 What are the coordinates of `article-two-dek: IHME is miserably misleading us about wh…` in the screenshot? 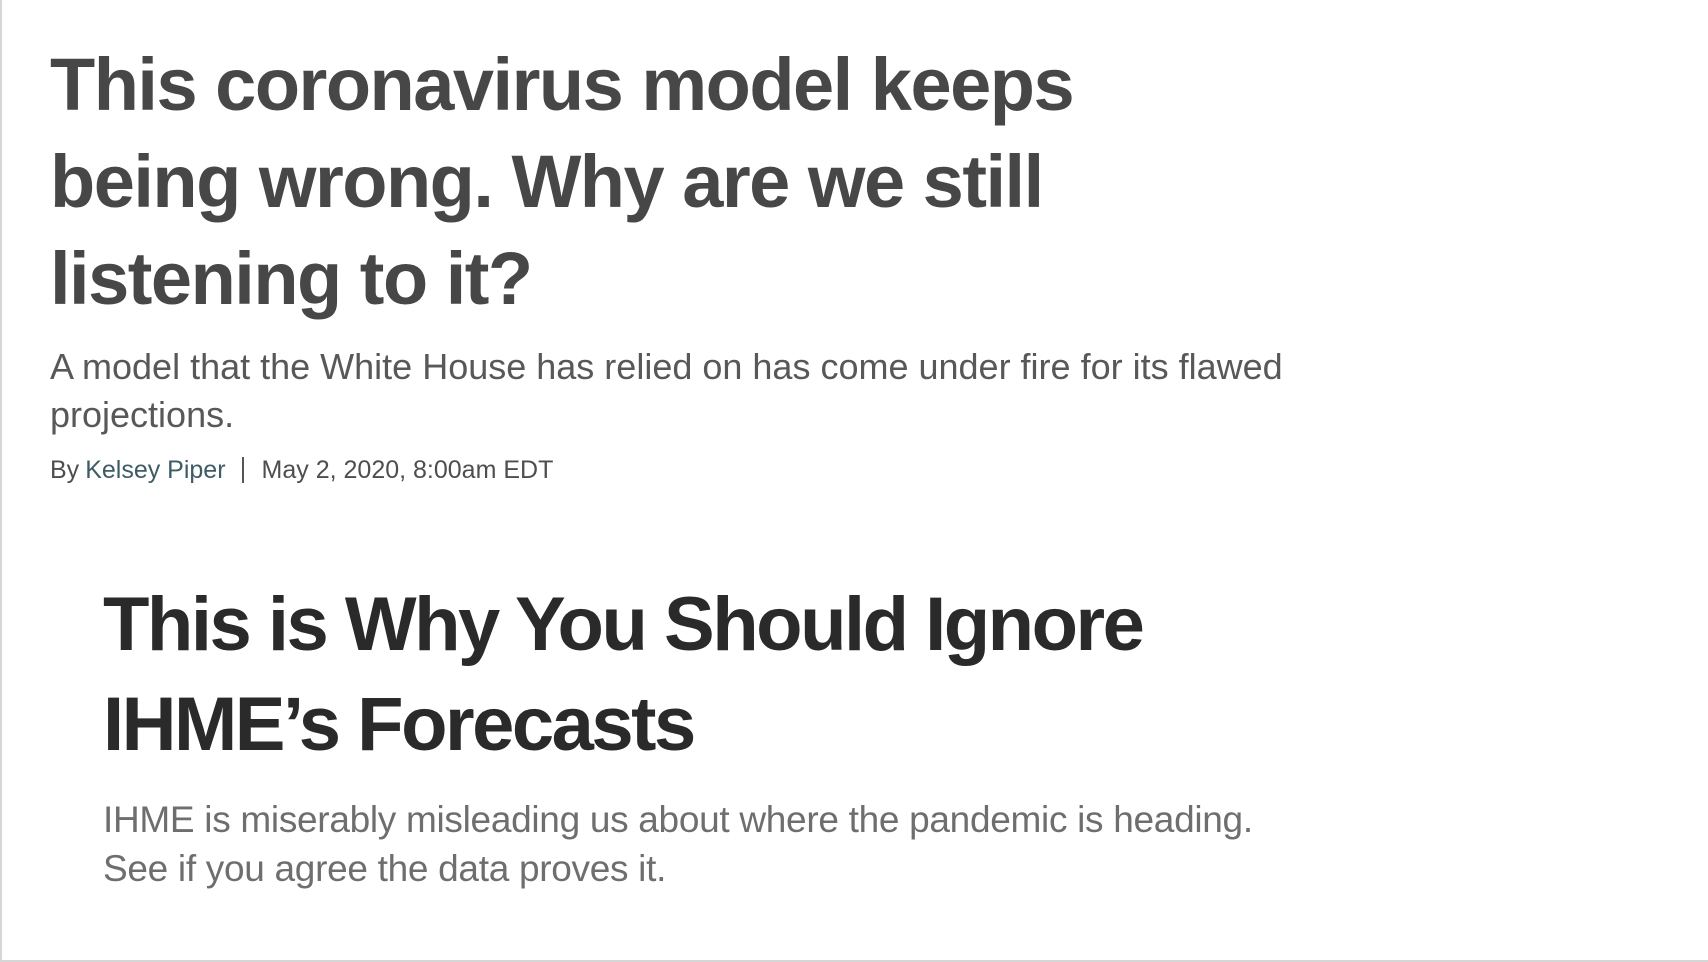 It's located at (678, 844).